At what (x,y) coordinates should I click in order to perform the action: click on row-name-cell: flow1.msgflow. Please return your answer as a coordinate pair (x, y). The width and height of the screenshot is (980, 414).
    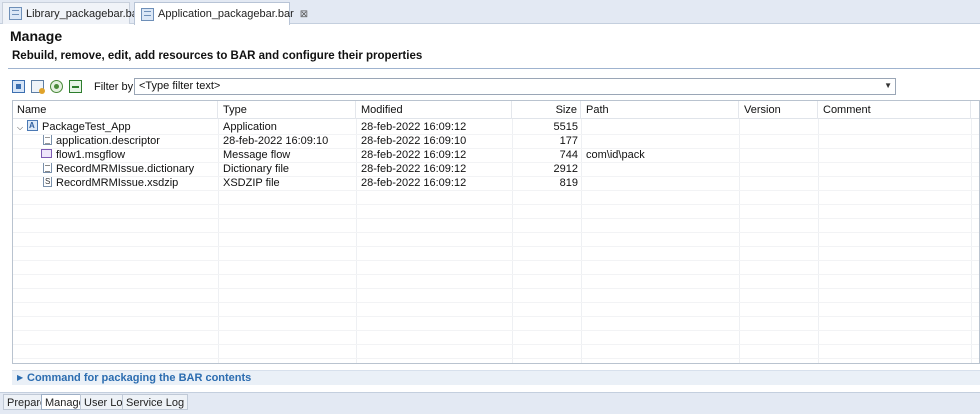
    Looking at the image, I should click on (115, 155).